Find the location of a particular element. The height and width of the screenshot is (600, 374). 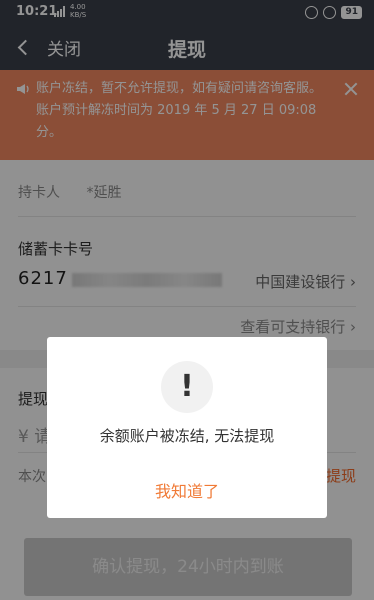

exclamation-icon: ! is located at coordinates (187, 387).